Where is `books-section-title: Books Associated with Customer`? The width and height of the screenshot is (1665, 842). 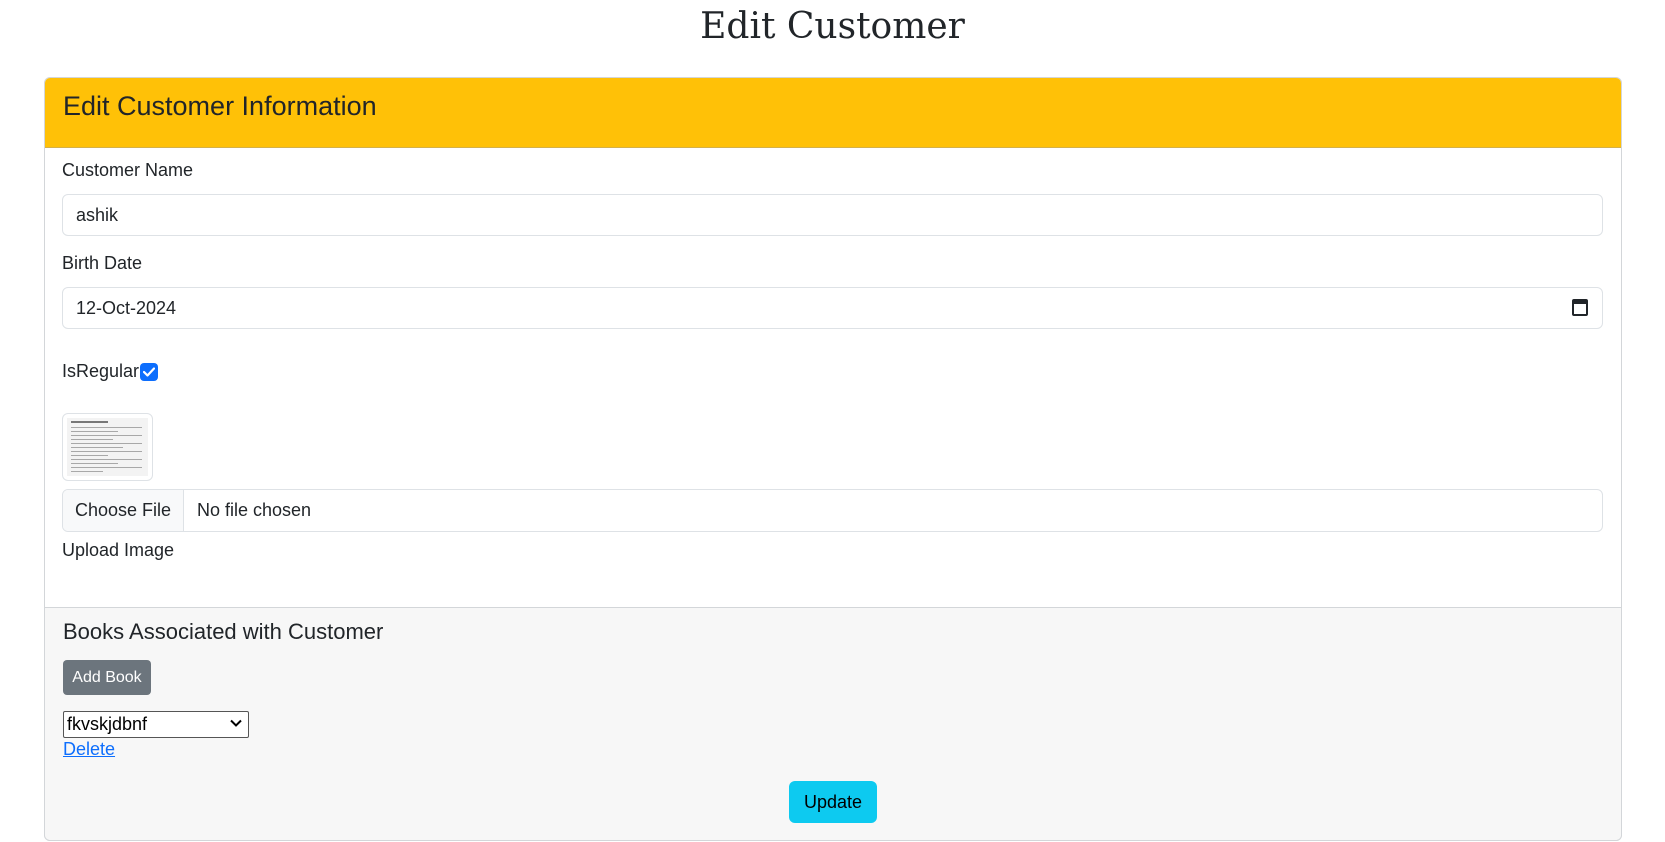
books-section-title: Books Associated with Customer is located at coordinates (223, 631).